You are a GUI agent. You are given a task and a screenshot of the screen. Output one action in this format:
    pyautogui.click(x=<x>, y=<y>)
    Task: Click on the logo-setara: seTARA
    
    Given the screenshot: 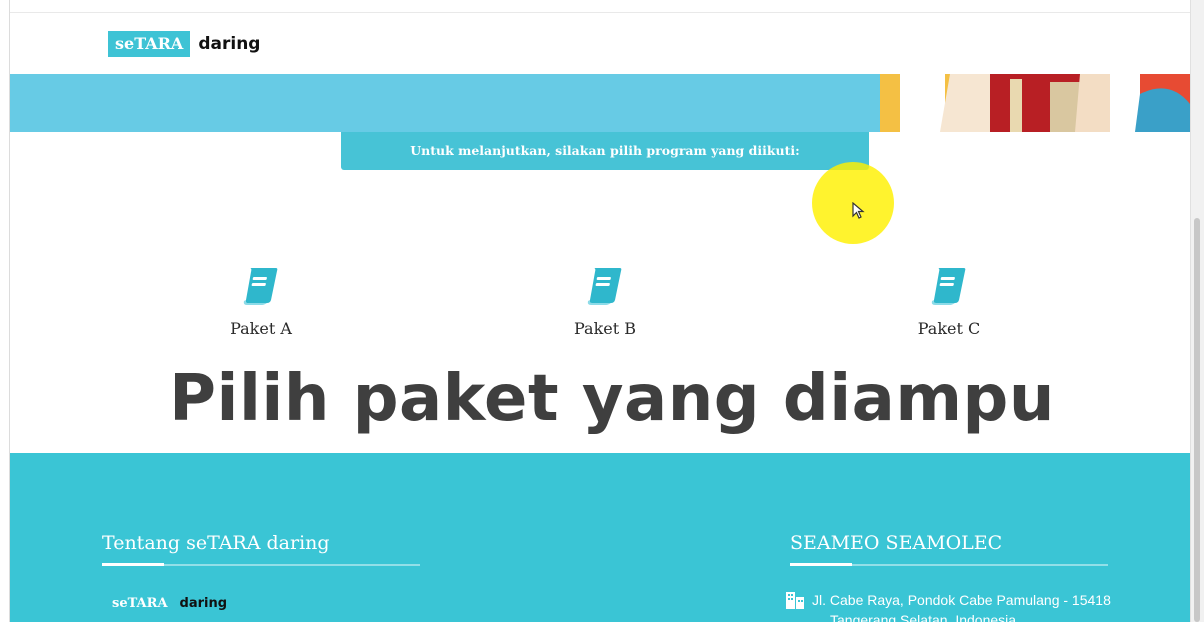 What is the action you would take?
    pyautogui.click(x=149, y=44)
    